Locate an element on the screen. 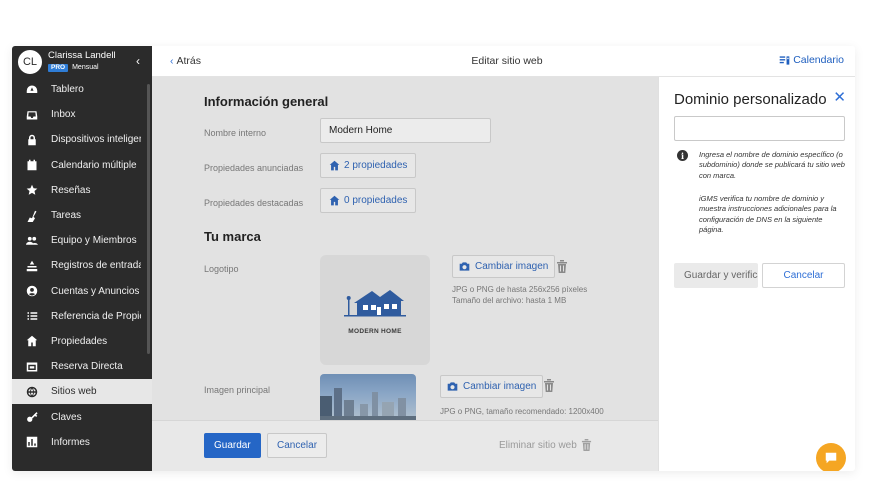 The image size is (875, 500). user-meta: Clarissa Landell PRO Mensual is located at coordinates (82, 61).